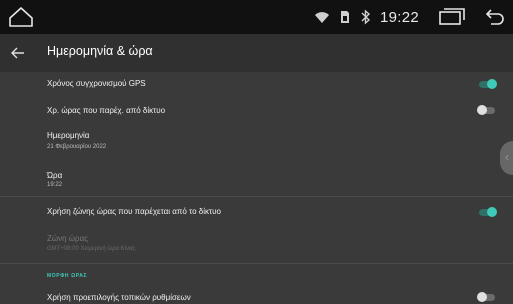  What do you see at coordinates (96, 83) in the screenshot?
I see `gps-time-label: Χρόνος συγχρονισμού GPS` at bounding box center [96, 83].